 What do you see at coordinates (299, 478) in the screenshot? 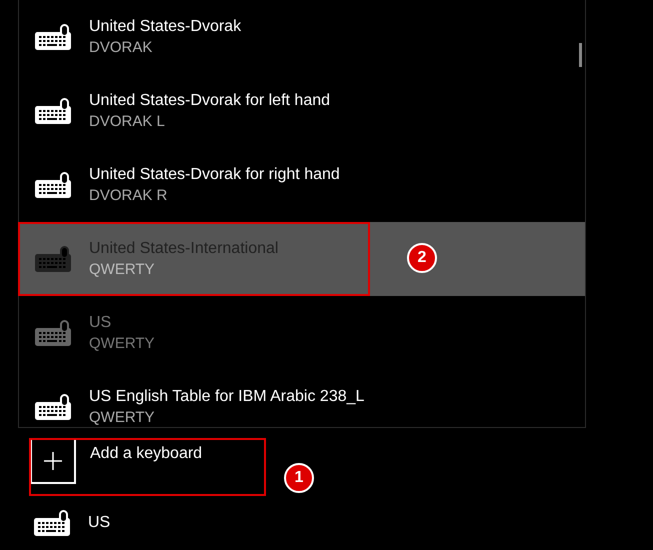
I see `step-badge: 1` at bounding box center [299, 478].